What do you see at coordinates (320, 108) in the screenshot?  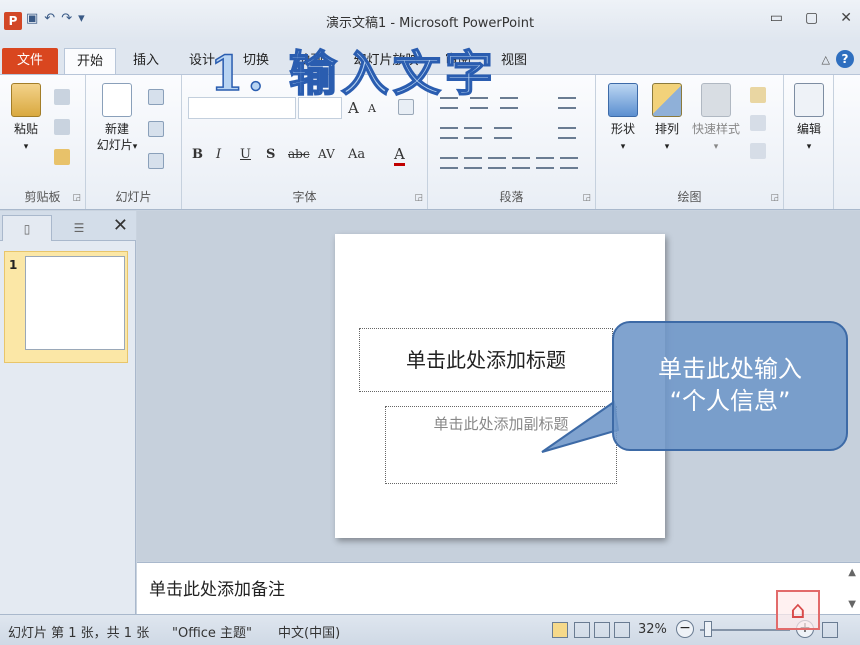 I see `font-size-box` at bounding box center [320, 108].